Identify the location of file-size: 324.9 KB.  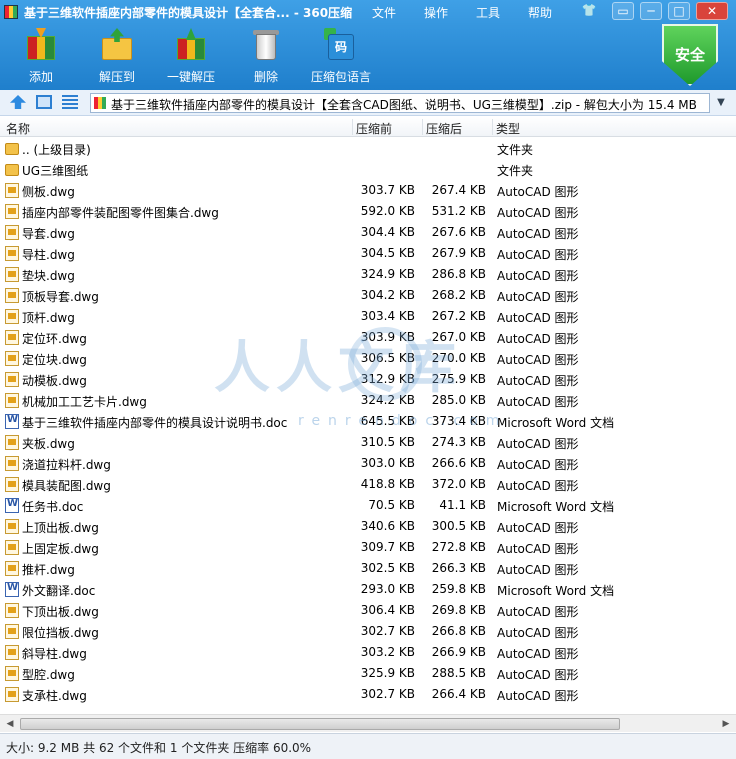
(387, 274).